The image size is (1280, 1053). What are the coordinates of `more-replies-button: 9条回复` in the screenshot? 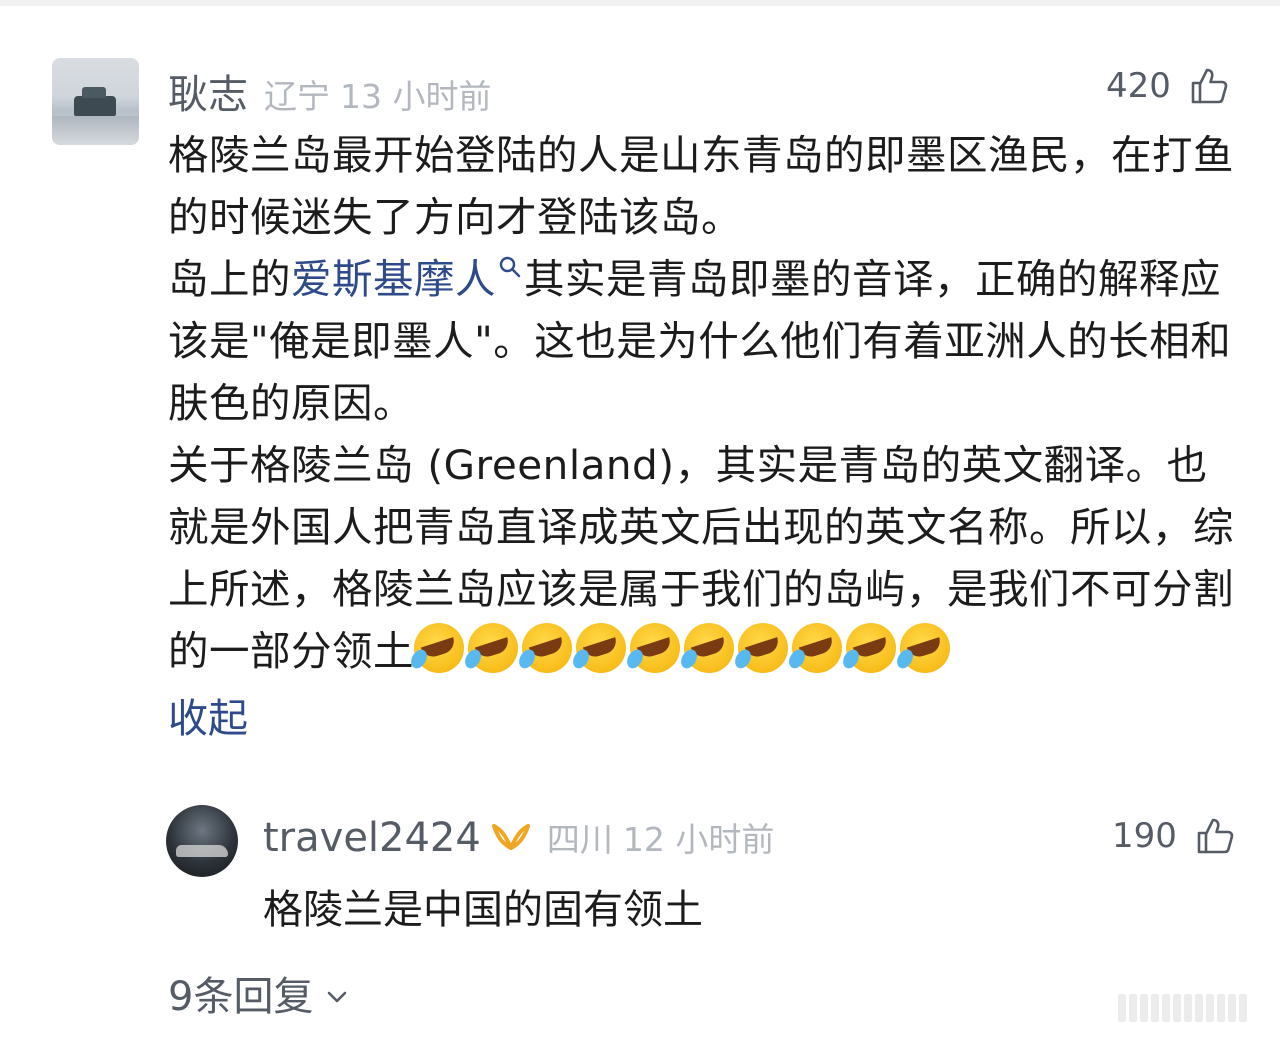 It's located at (259, 997).